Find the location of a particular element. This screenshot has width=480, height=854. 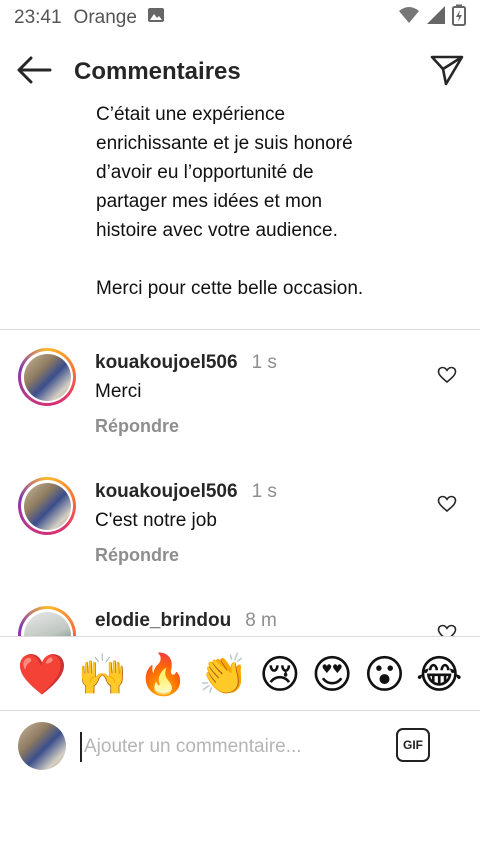

caption-closing: Merci pour cette belle occasion. is located at coordinates (230, 288).